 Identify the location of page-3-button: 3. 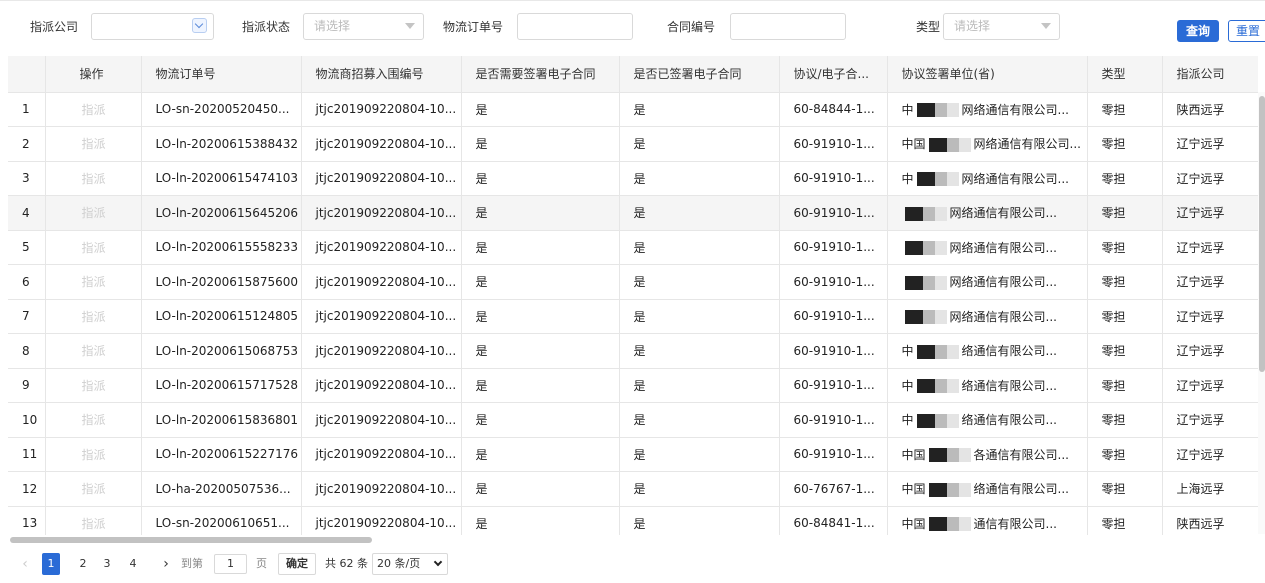
(107, 564).